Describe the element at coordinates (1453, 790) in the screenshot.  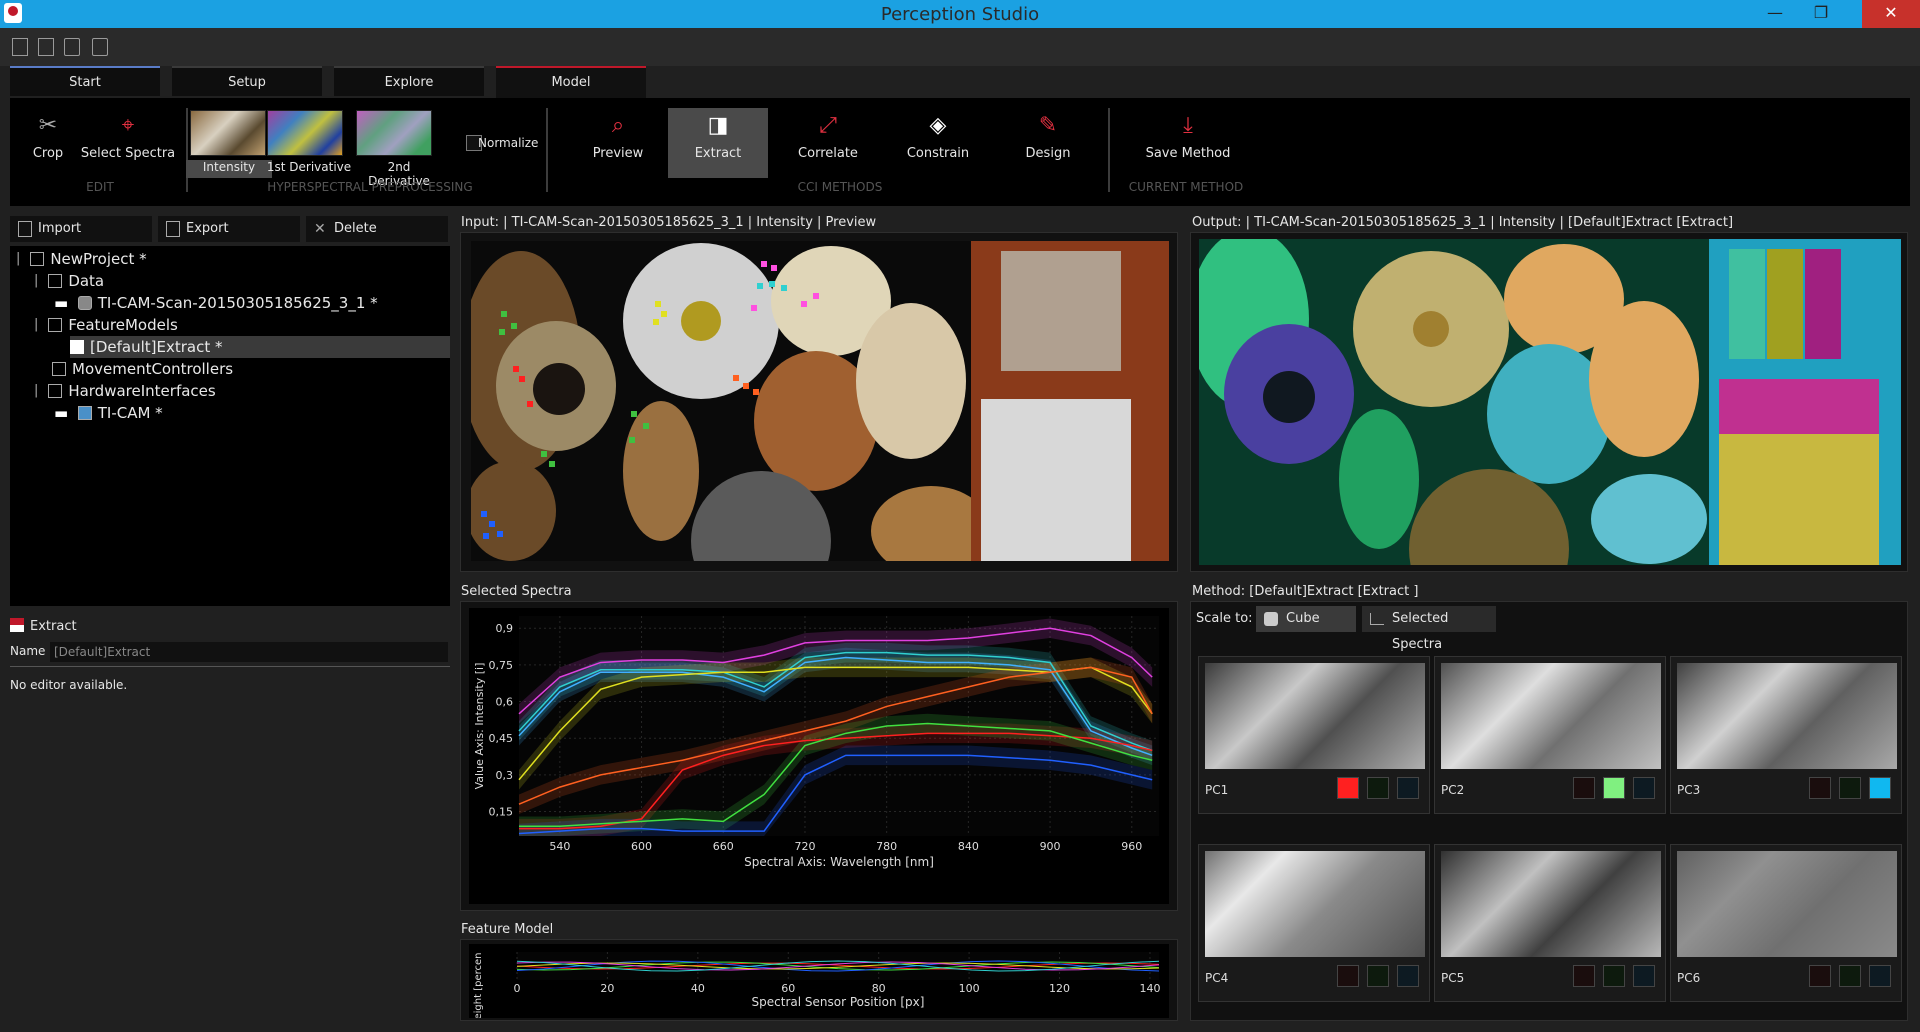
I see `pc2-label: PC2` at that location.